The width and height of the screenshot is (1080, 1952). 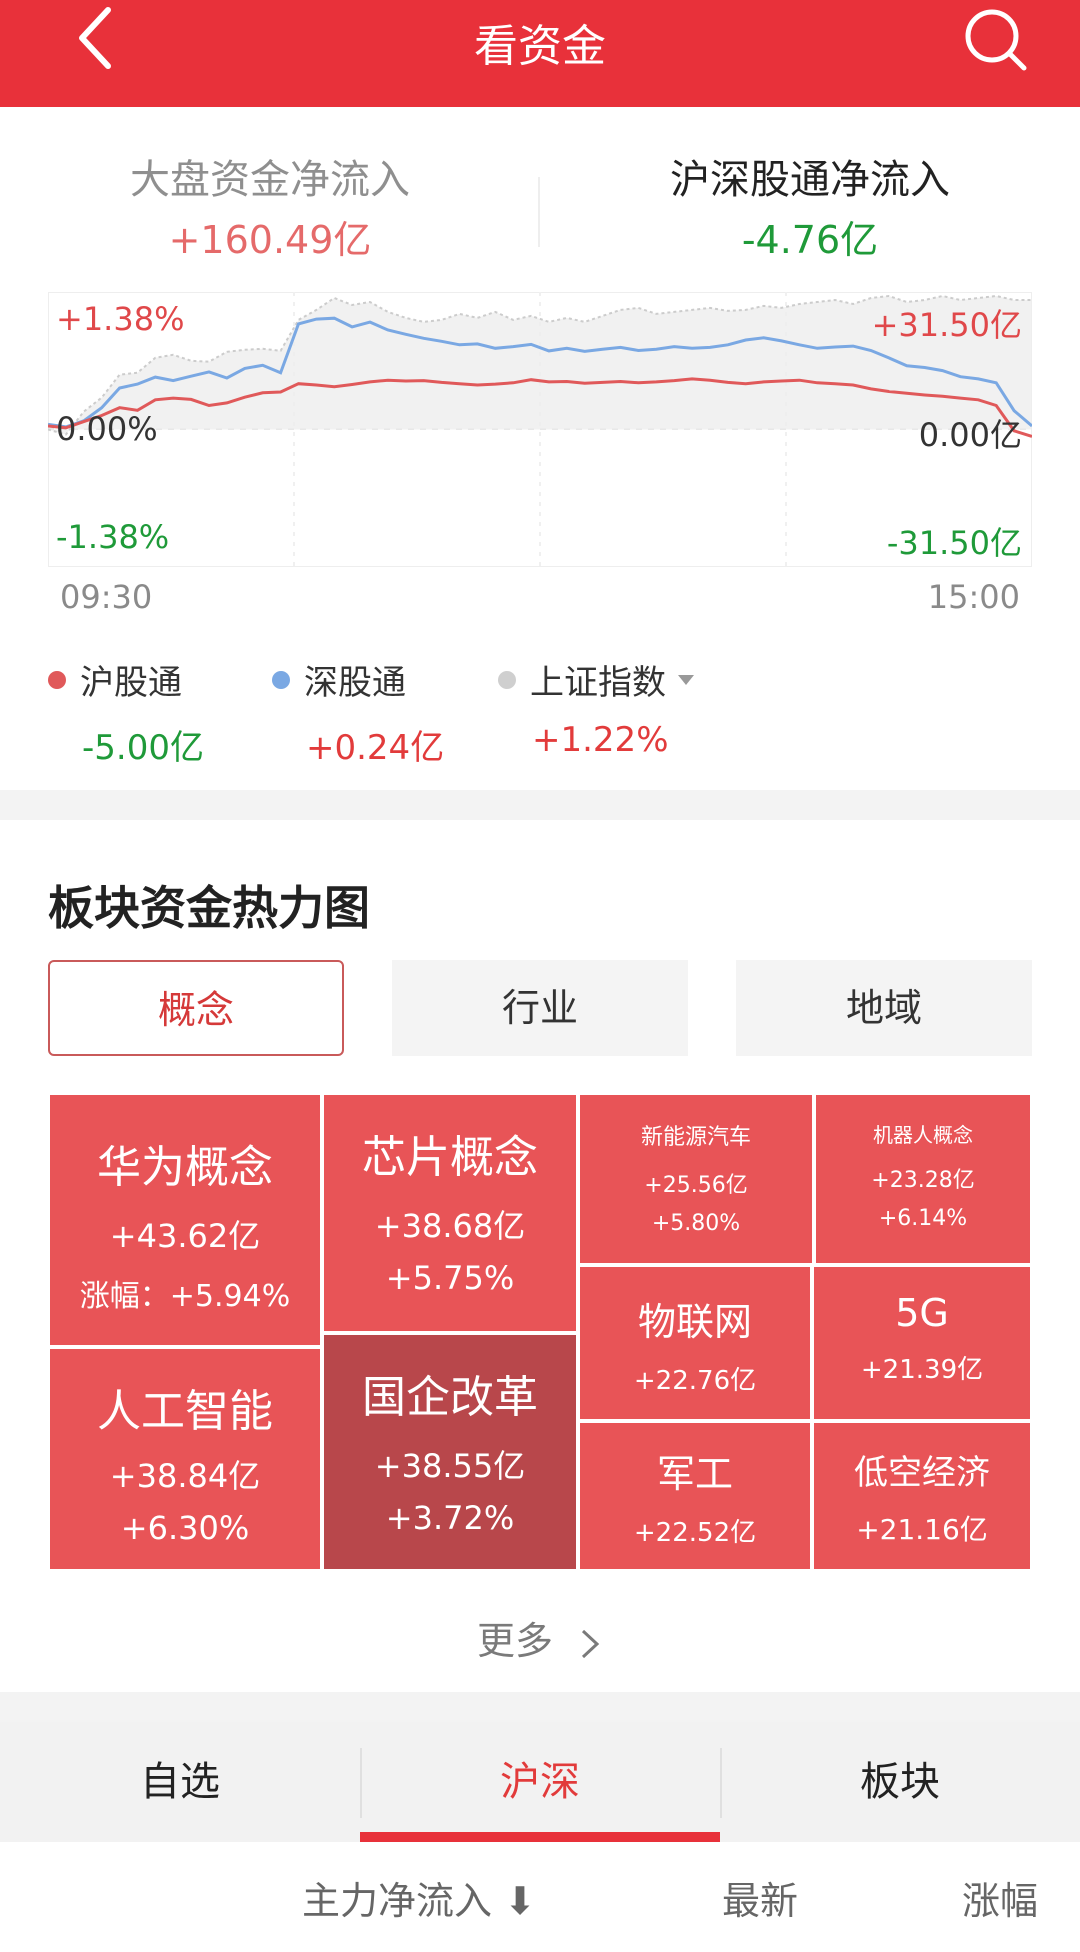 I want to click on cell-pct: 涨幅：+5.94%, so click(x=185, y=1296).